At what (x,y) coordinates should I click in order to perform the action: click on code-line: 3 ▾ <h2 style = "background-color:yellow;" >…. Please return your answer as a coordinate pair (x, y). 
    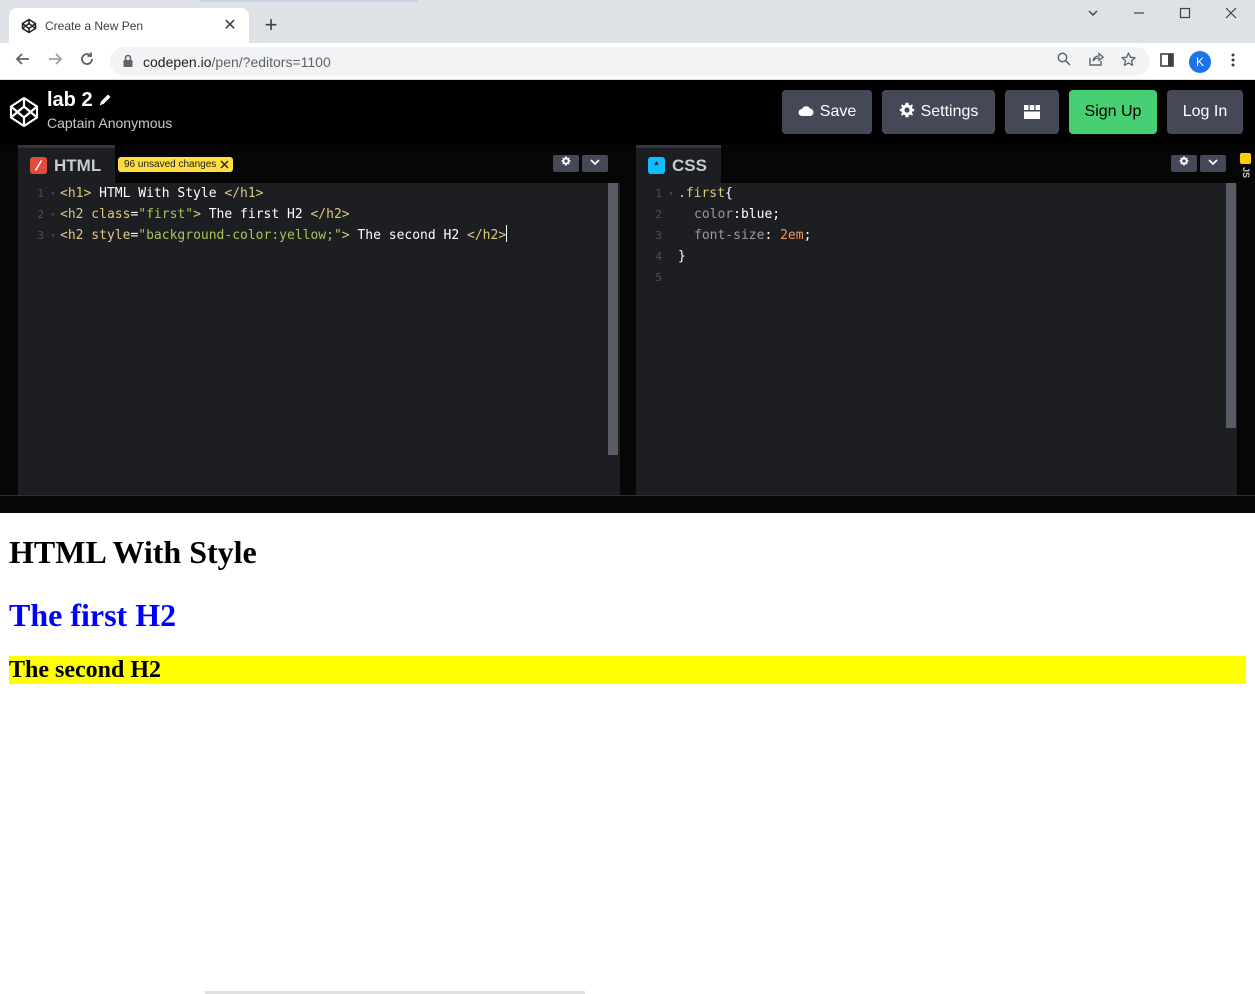
    Looking at the image, I should click on (263, 235).